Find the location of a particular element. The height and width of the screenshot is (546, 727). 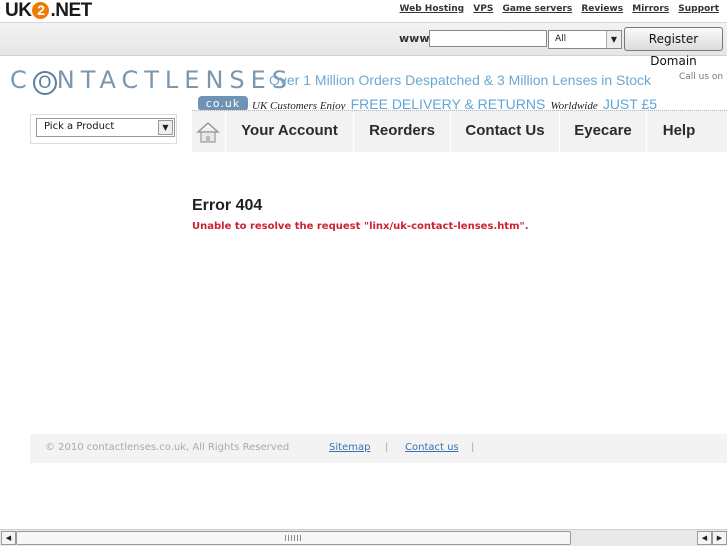

horizontal-scrollbar: ◀ ◀ ▶ is located at coordinates (363, 537).